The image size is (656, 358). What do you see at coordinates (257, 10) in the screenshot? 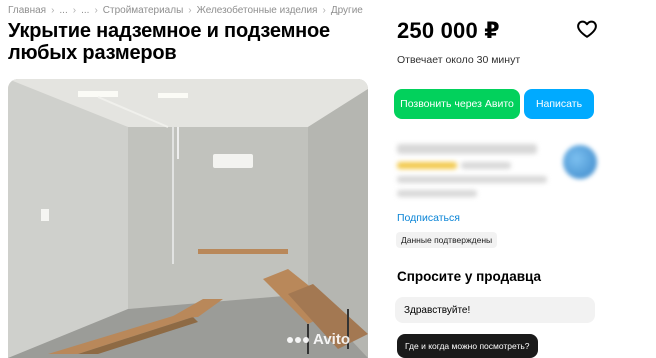
I see `breadcrumb-concrete-products: Железобетонные изделия` at bounding box center [257, 10].